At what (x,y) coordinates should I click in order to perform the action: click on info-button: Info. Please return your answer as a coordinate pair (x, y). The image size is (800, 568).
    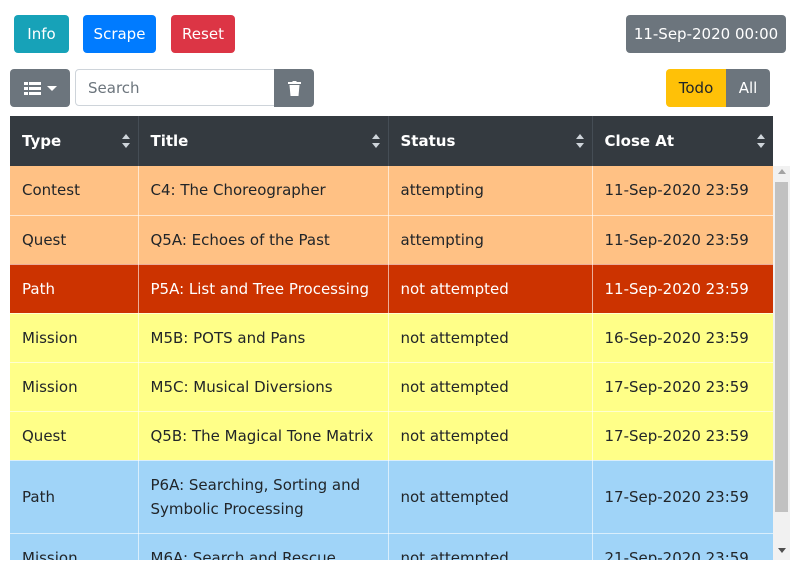
    Looking at the image, I should click on (41, 34).